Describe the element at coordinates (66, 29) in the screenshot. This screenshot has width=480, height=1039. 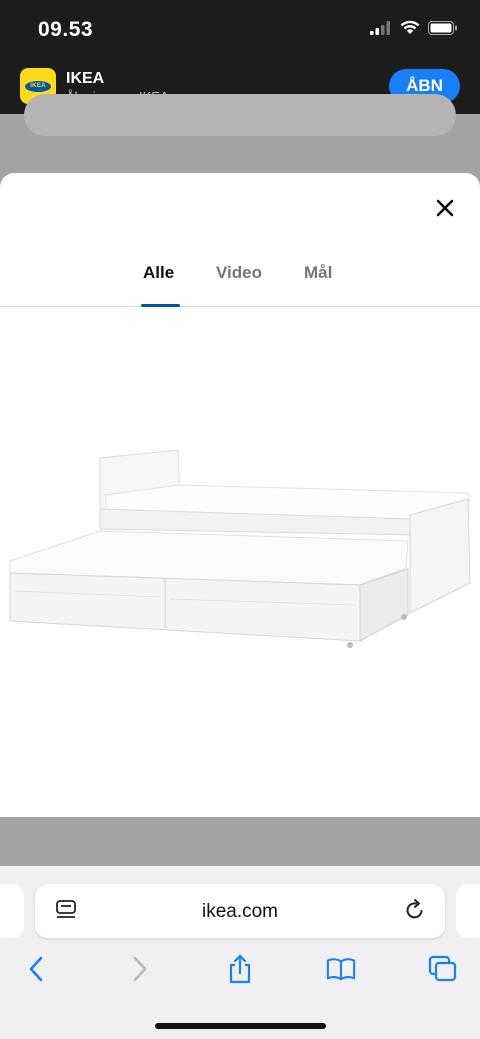
I see `status-time: 09.53` at that location.